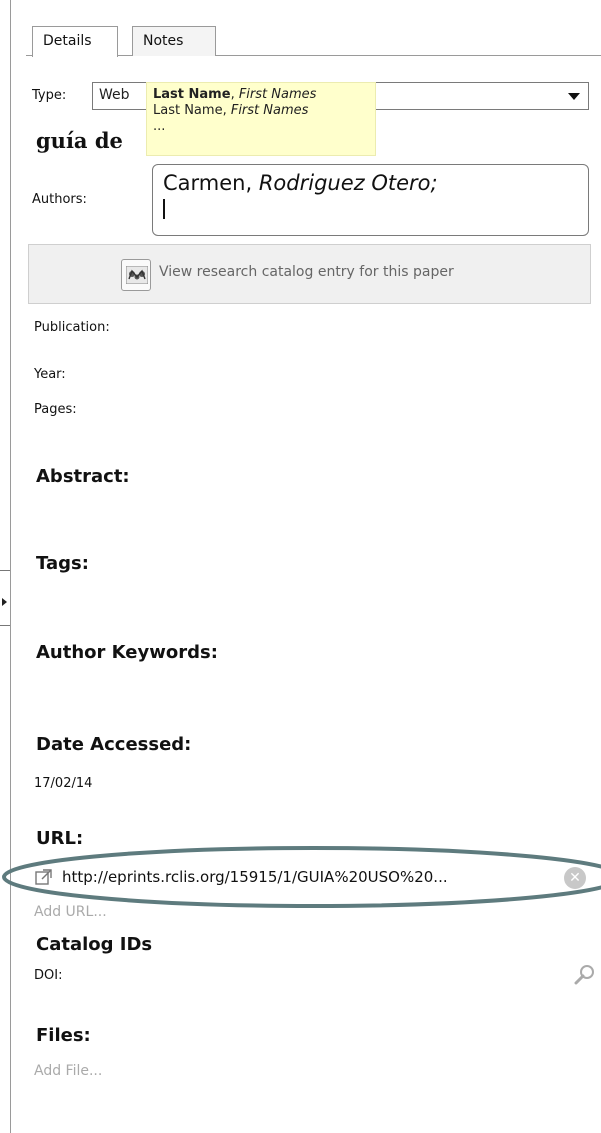 The width and height of the screenshot is (601, 1133). What do you see at coordinates (114, 744) in the screenshot?
I see `date-accessed-heading: Date Accessed:` at bounding box center [114, 744].